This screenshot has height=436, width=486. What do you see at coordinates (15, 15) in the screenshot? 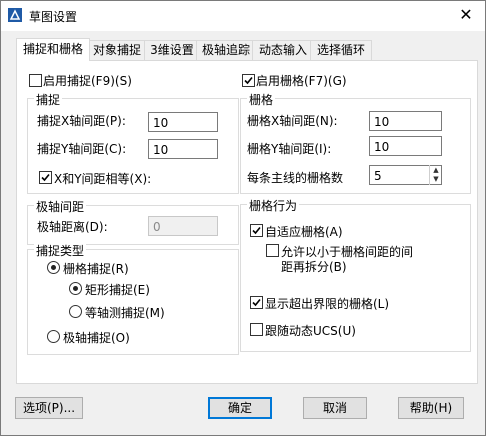
I see `app-icon` at bounding box center [15, 15].